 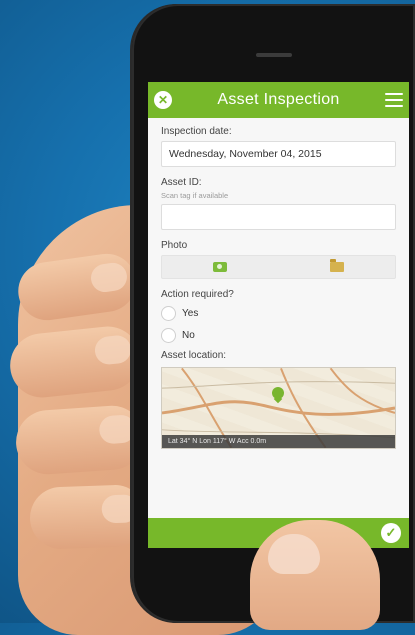 What do you see at coordinates (278, 335) in the screenshot?
I see `radio-option-no: No` at bounding box center [278, 335].